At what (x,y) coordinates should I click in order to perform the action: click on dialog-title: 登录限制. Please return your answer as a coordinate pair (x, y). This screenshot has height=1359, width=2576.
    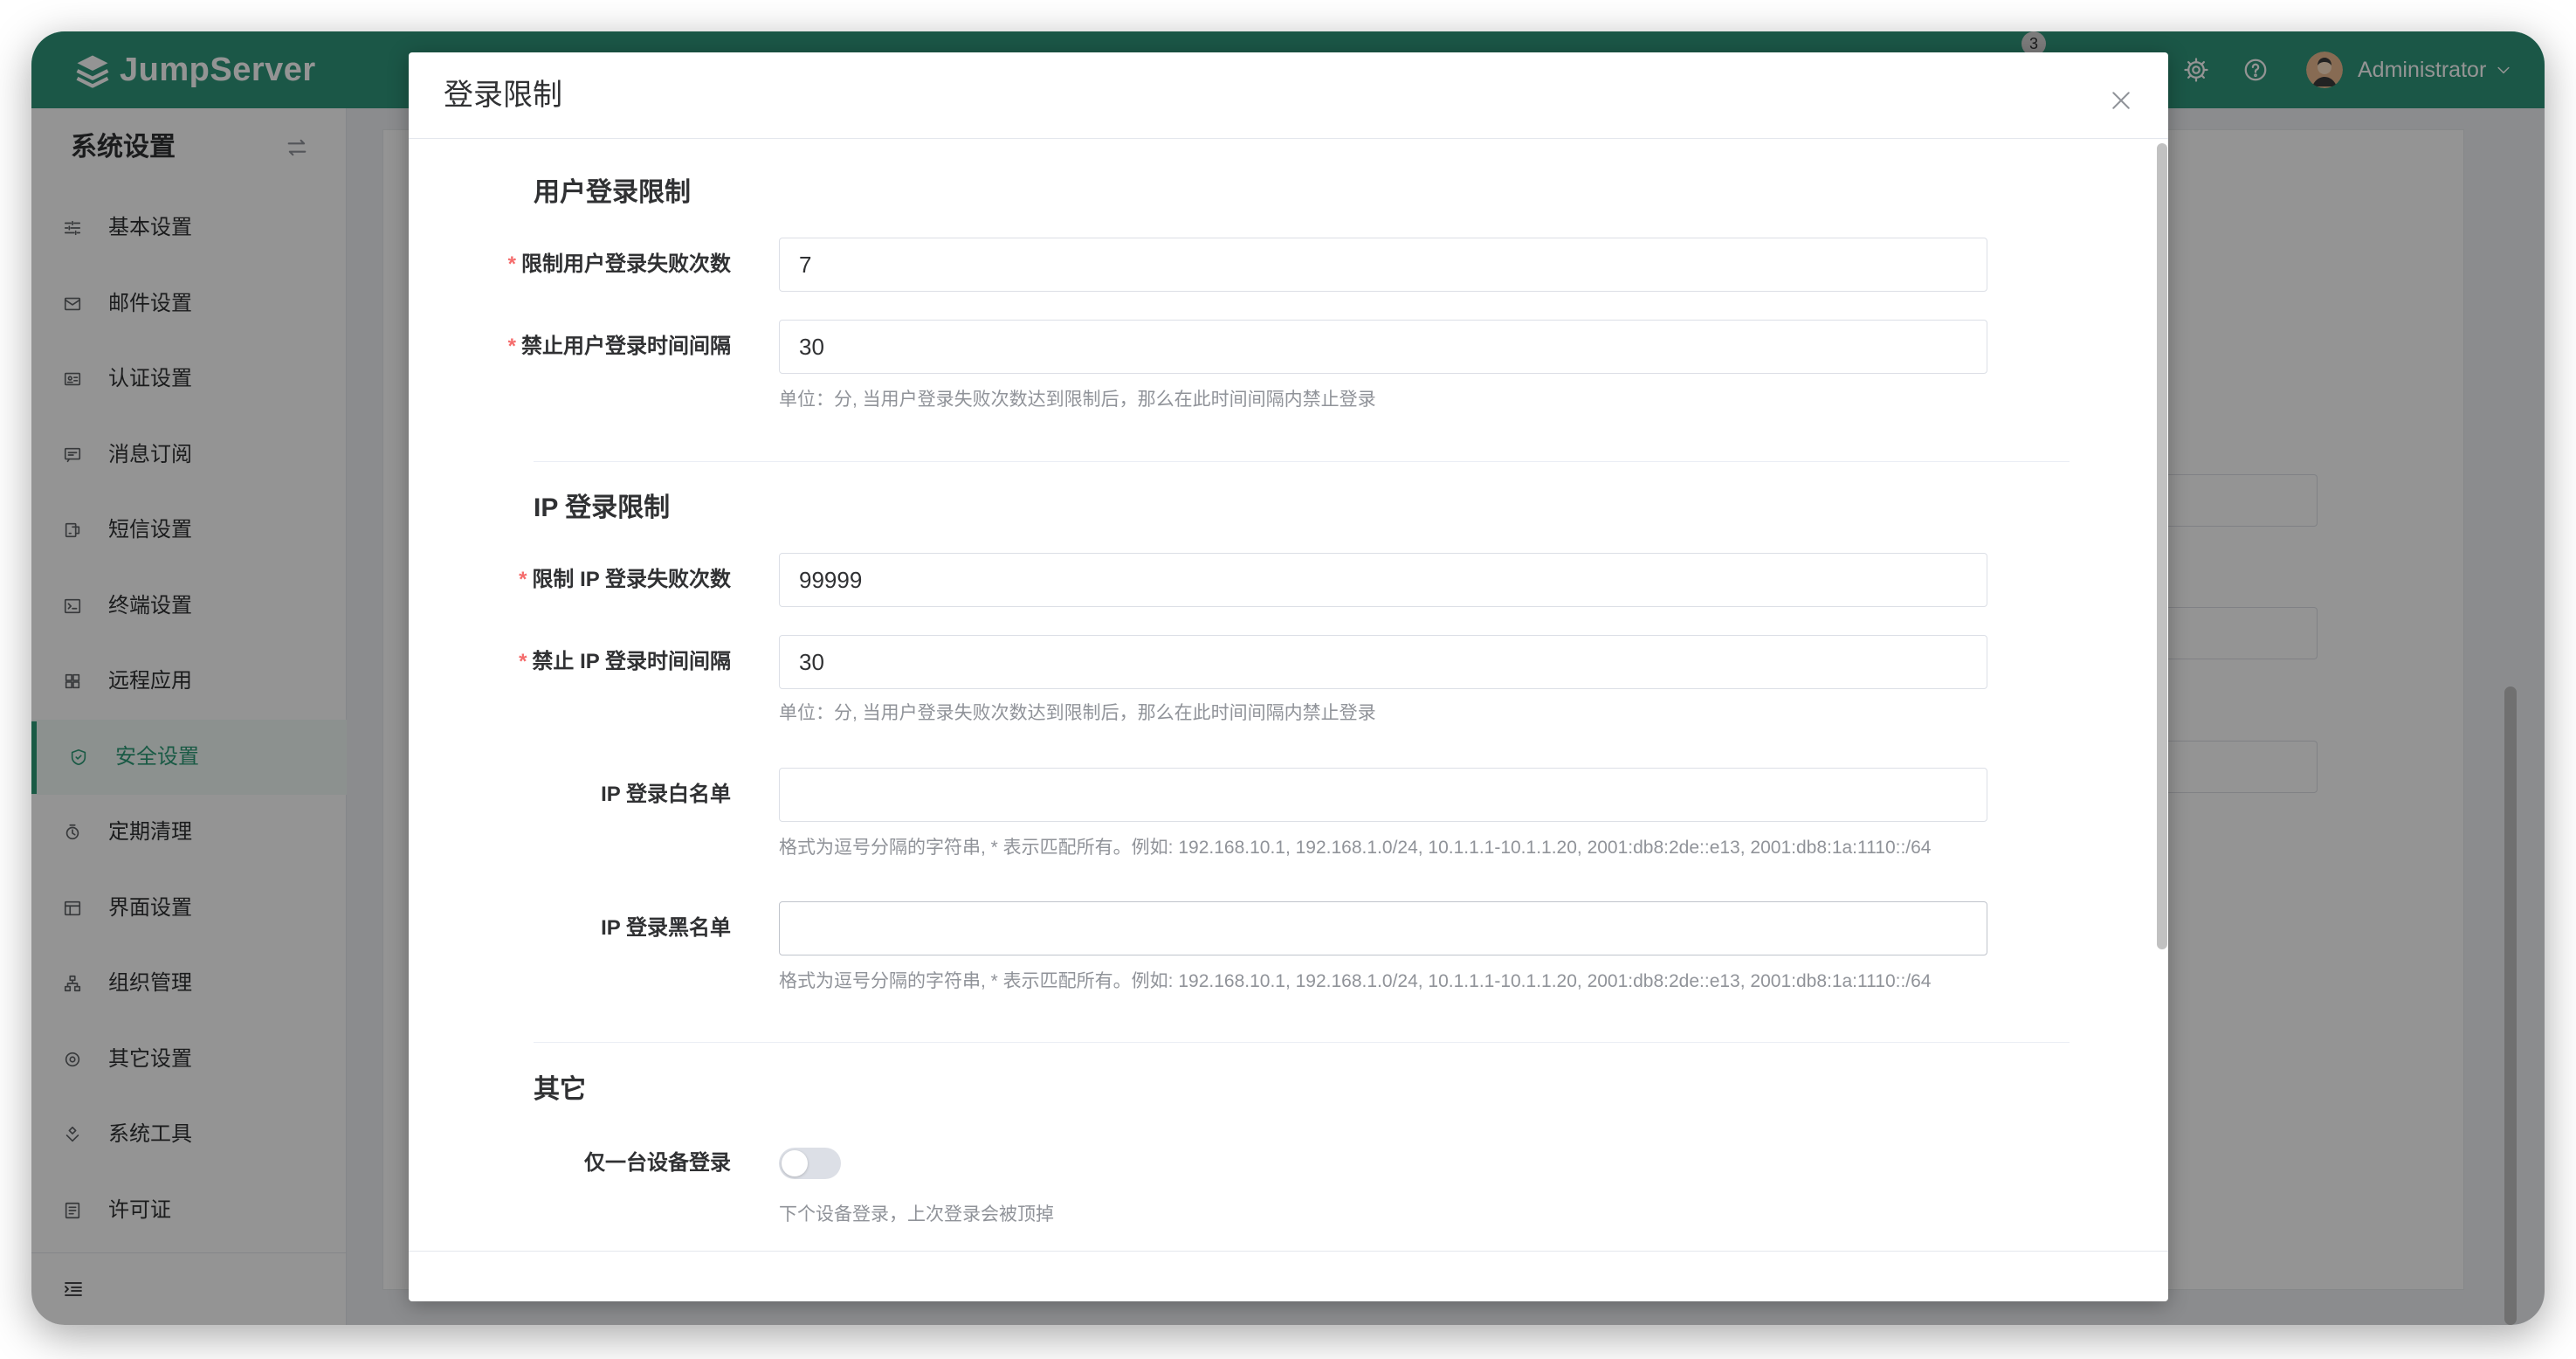
    Looking at the image, I should click on (503, 95).